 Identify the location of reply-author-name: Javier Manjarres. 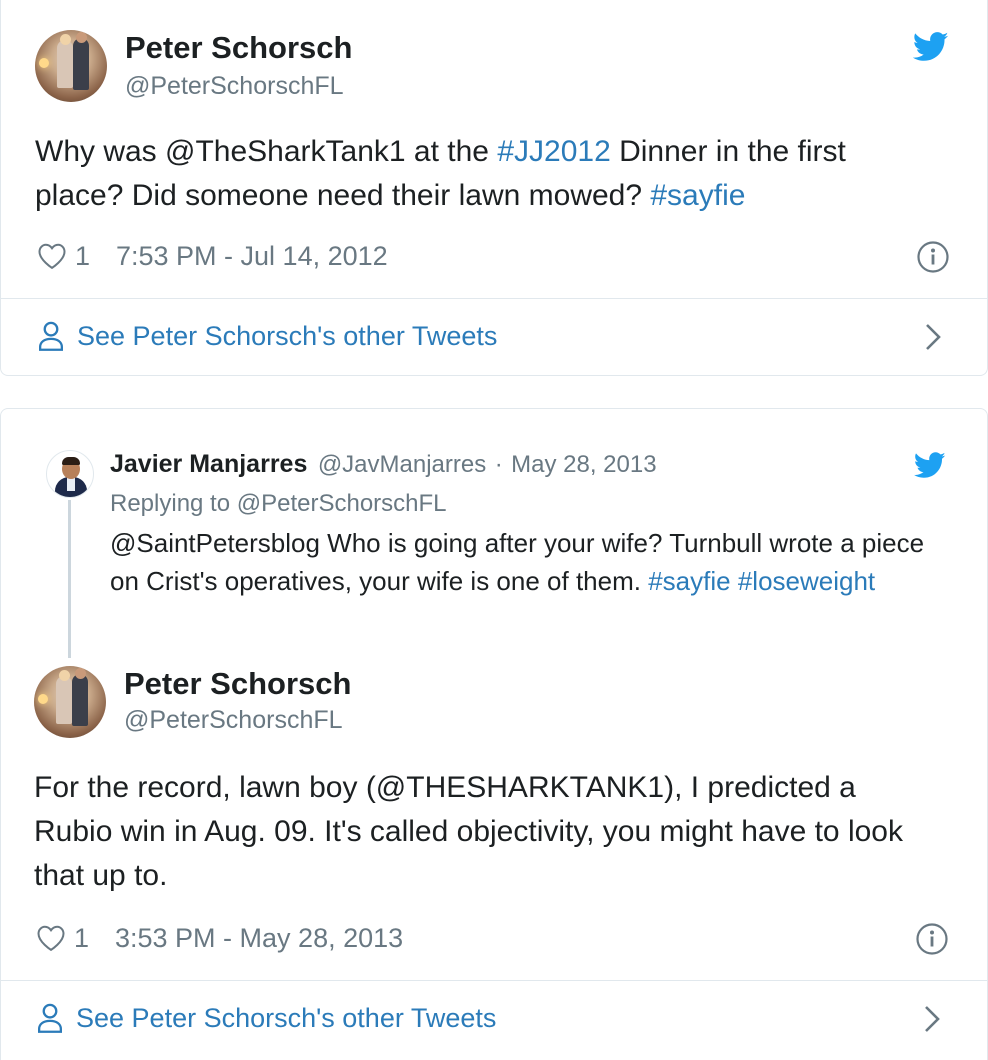
(208, 464).